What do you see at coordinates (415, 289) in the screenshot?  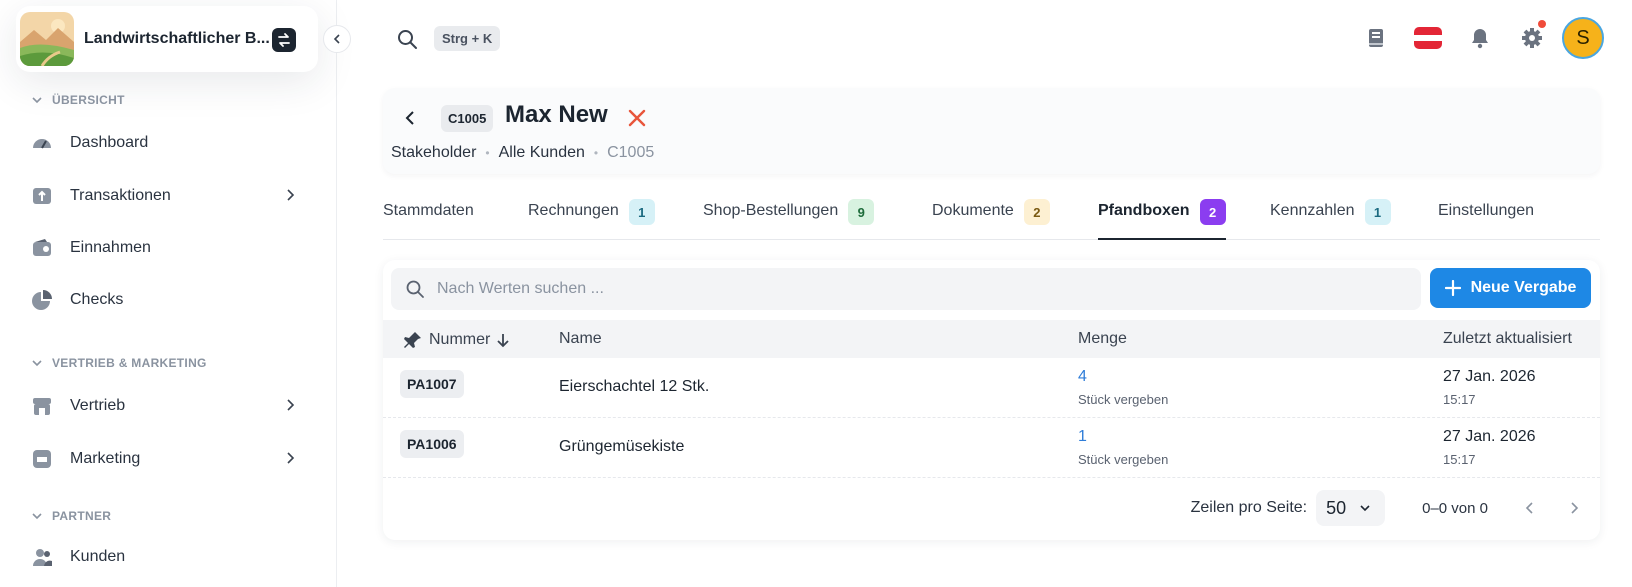 I see `search-icon` at bounding box center [415, 289].